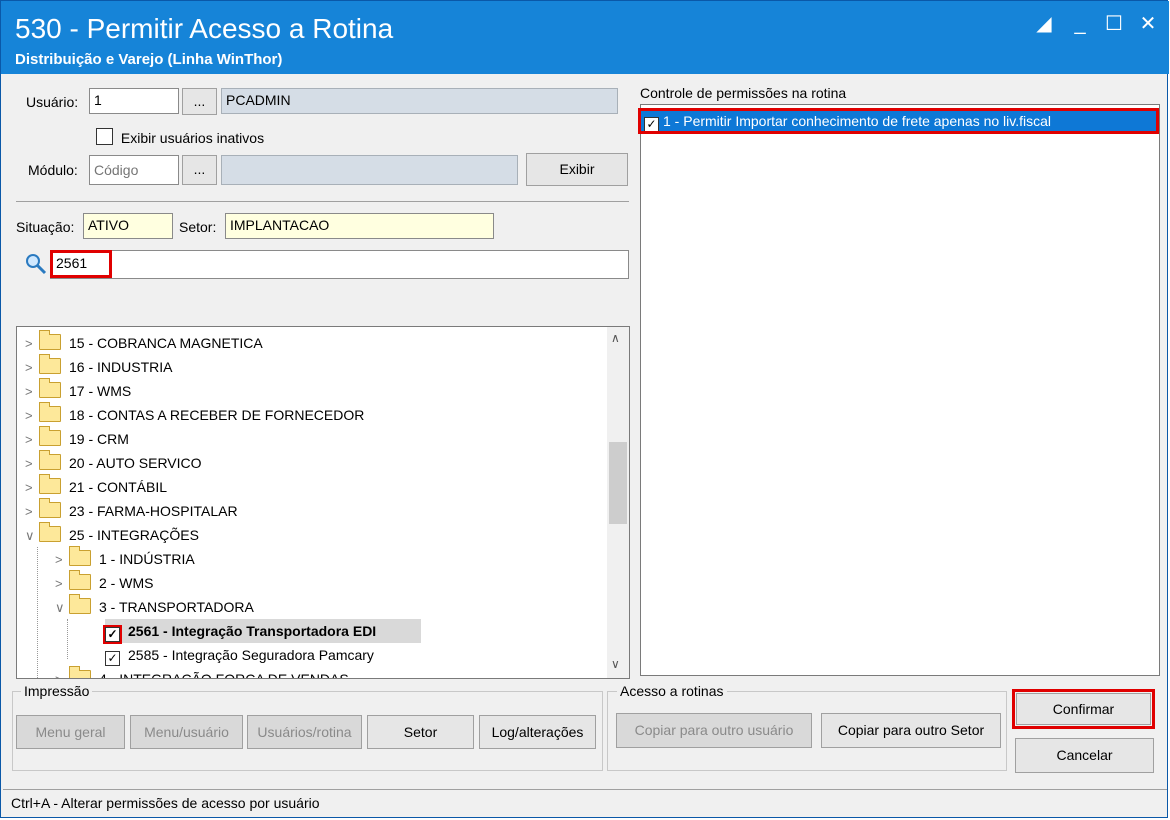 The width and height of the screenshot is (1170, 820). I want to click on tree-scrollbar: ∧ ∨, so click(618, 502).